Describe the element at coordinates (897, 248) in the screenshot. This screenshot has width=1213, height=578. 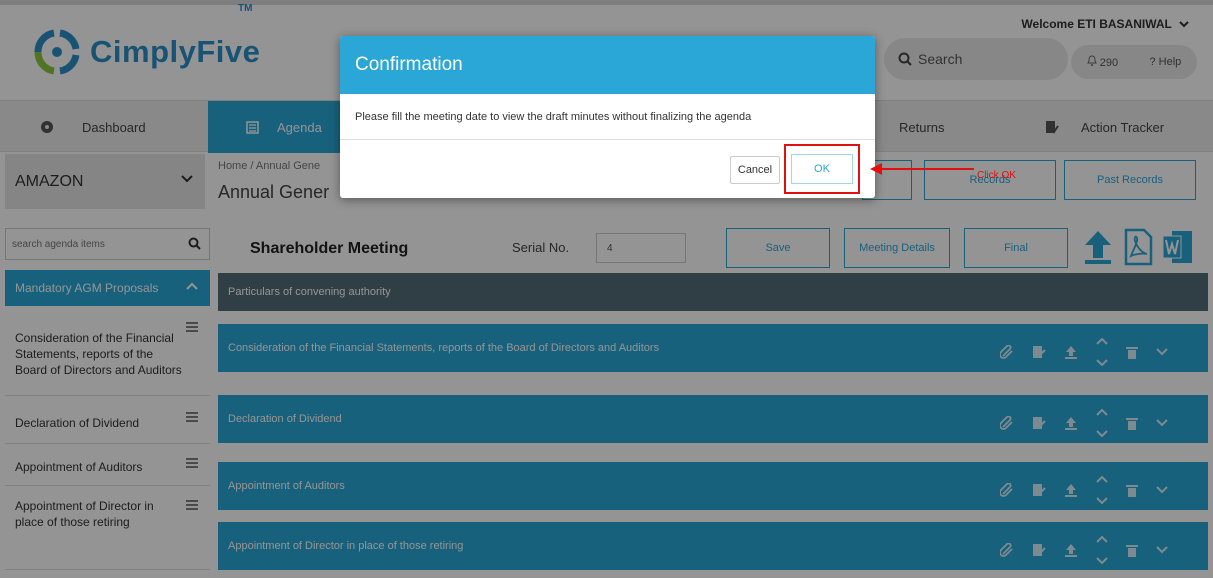
I see `meeting-details-button: Meeting Details` at that location.